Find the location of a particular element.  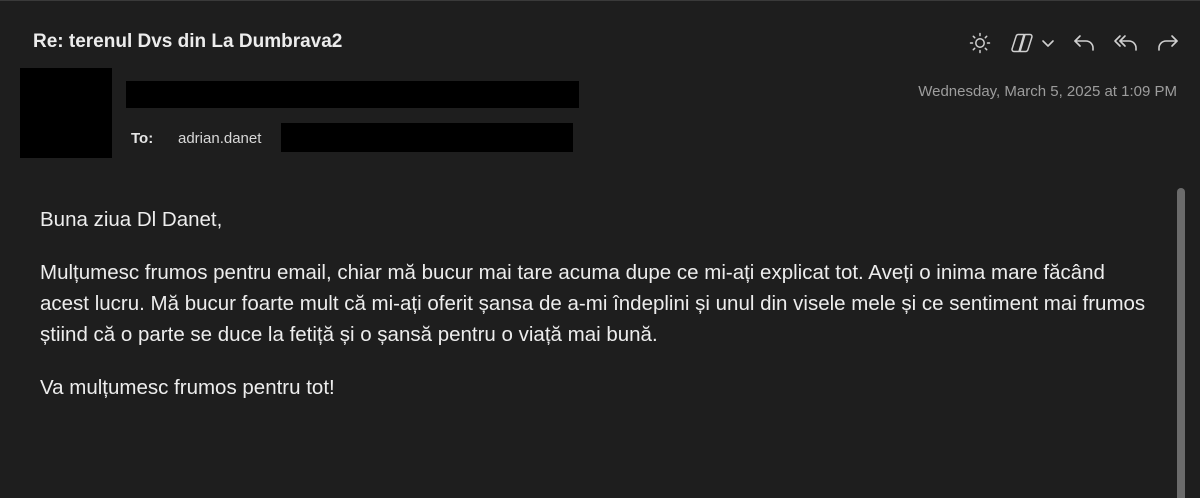

copilot-icon is located at coordinates (1022, 43).